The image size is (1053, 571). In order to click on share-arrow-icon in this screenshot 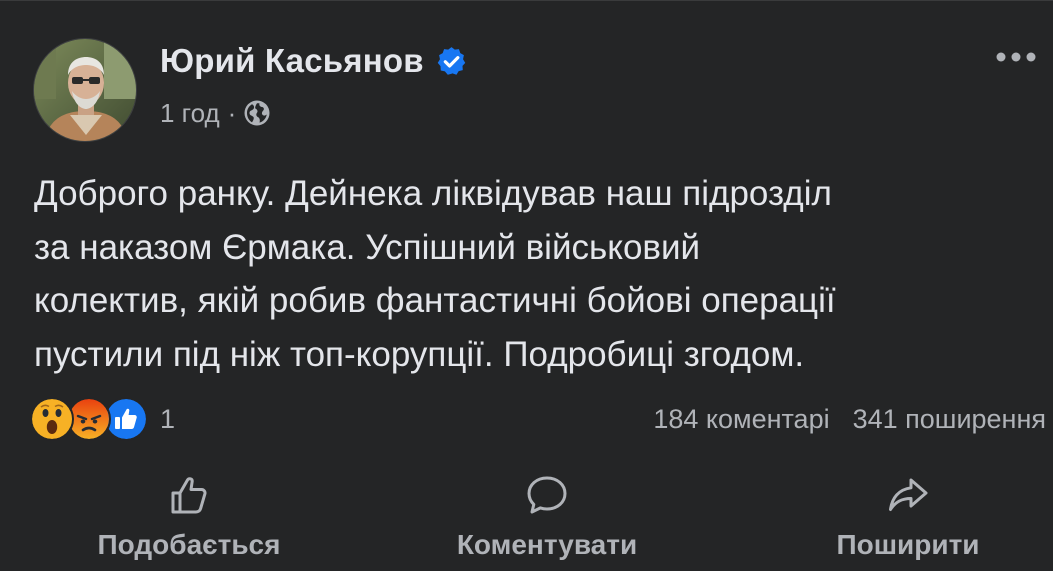, I will do `click(908, 495)`.